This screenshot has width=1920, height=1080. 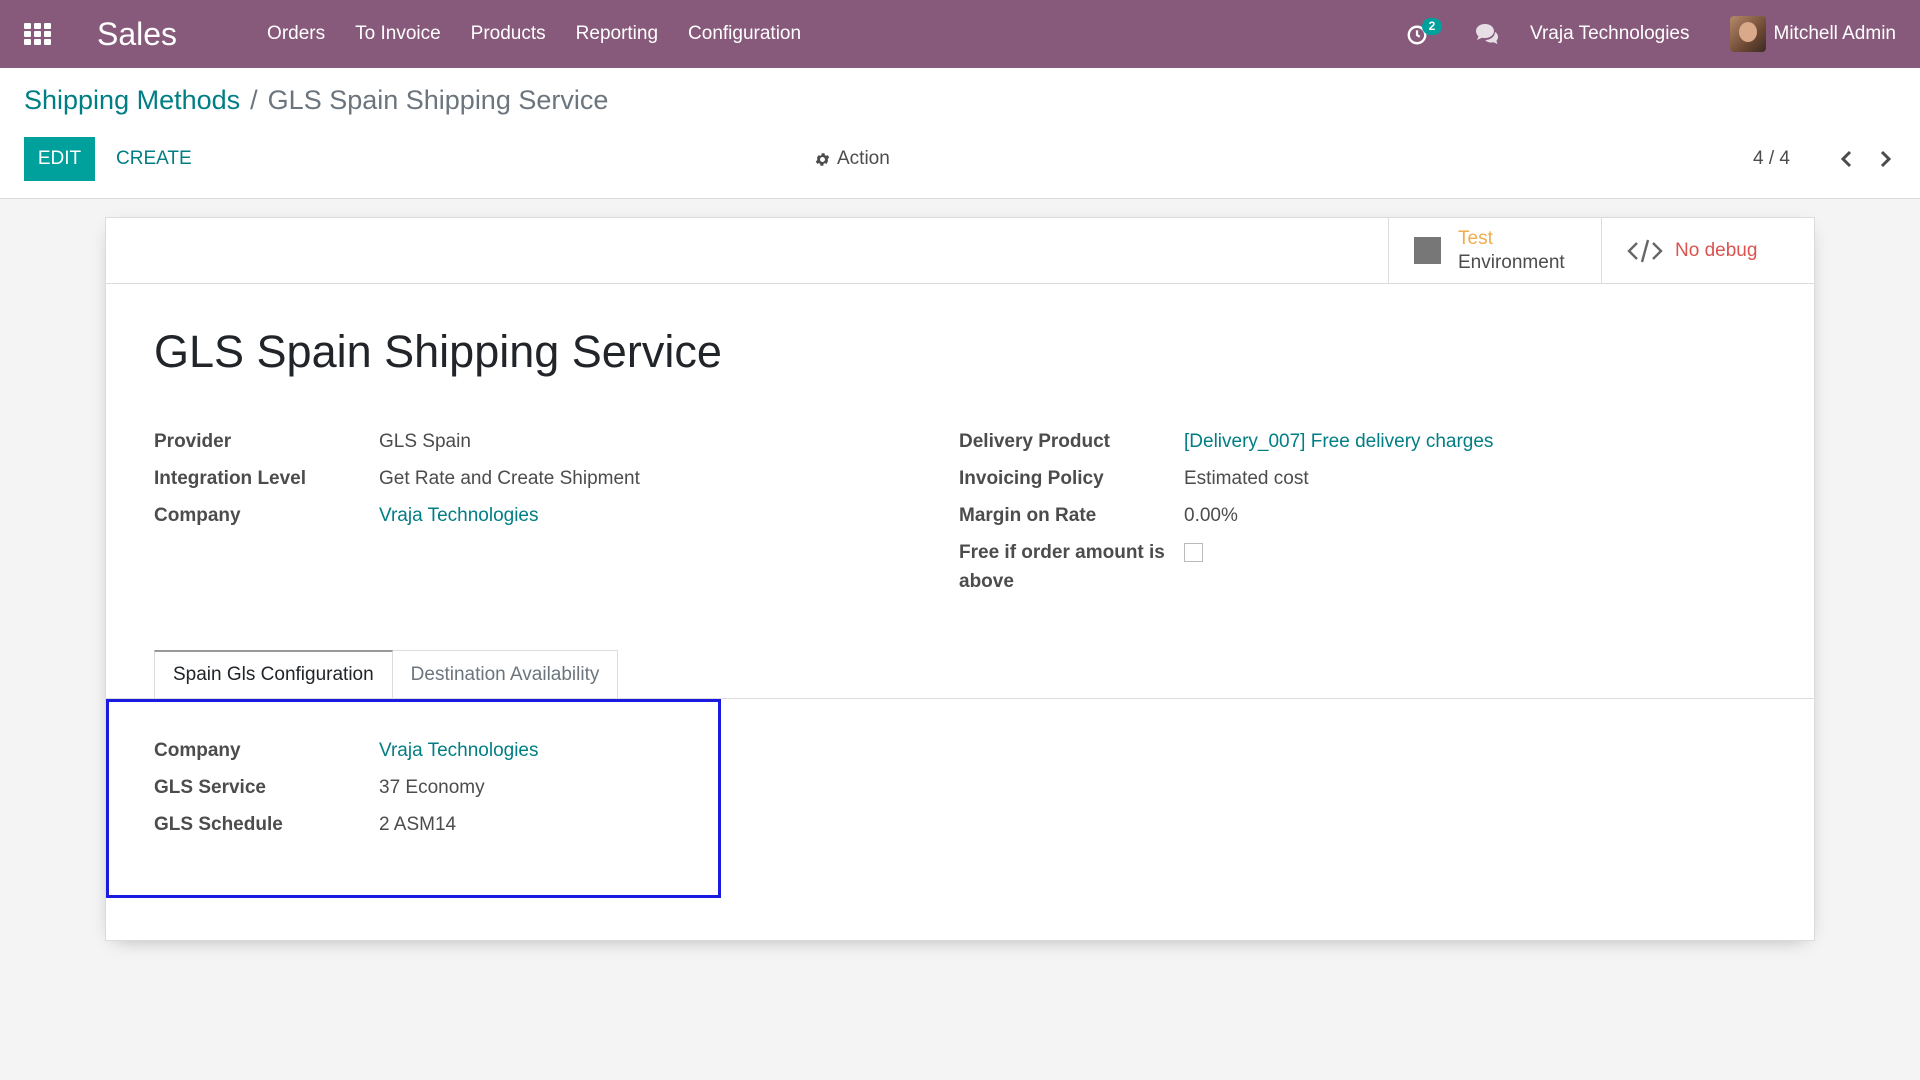 I want to click on gls-company-link: Vraja Technologies, so click(x=459, y=750).